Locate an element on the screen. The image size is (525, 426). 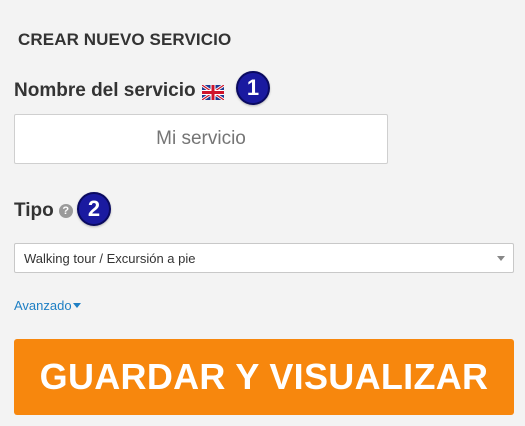
advanced-toggle-link: Avanzado is located at coordinates (47, 305).